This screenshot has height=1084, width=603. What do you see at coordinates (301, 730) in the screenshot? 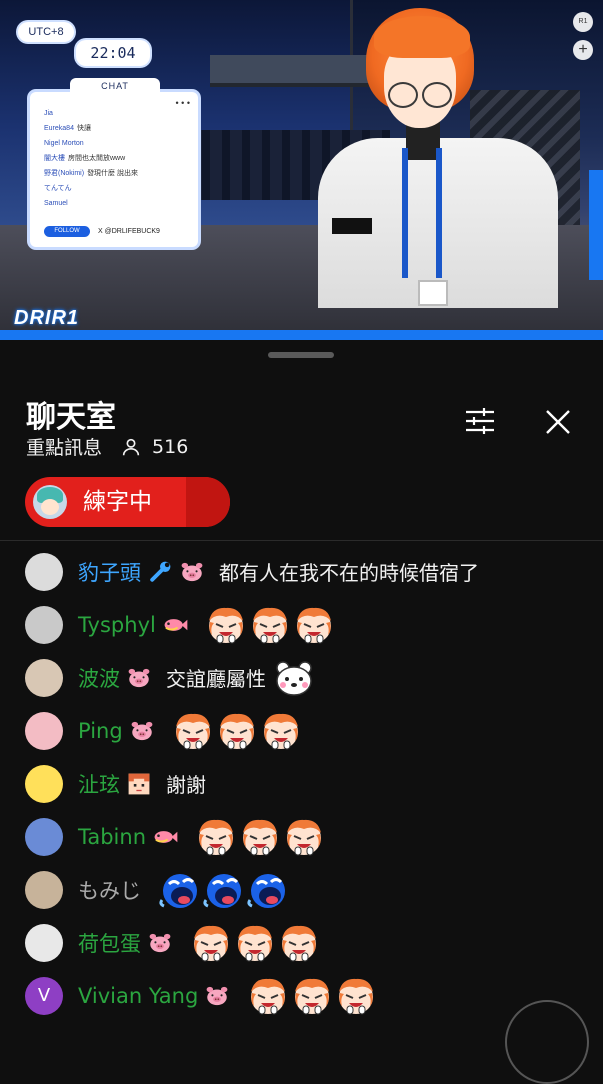
I see `chat-message: Ping` at bounding box center [301, 730].